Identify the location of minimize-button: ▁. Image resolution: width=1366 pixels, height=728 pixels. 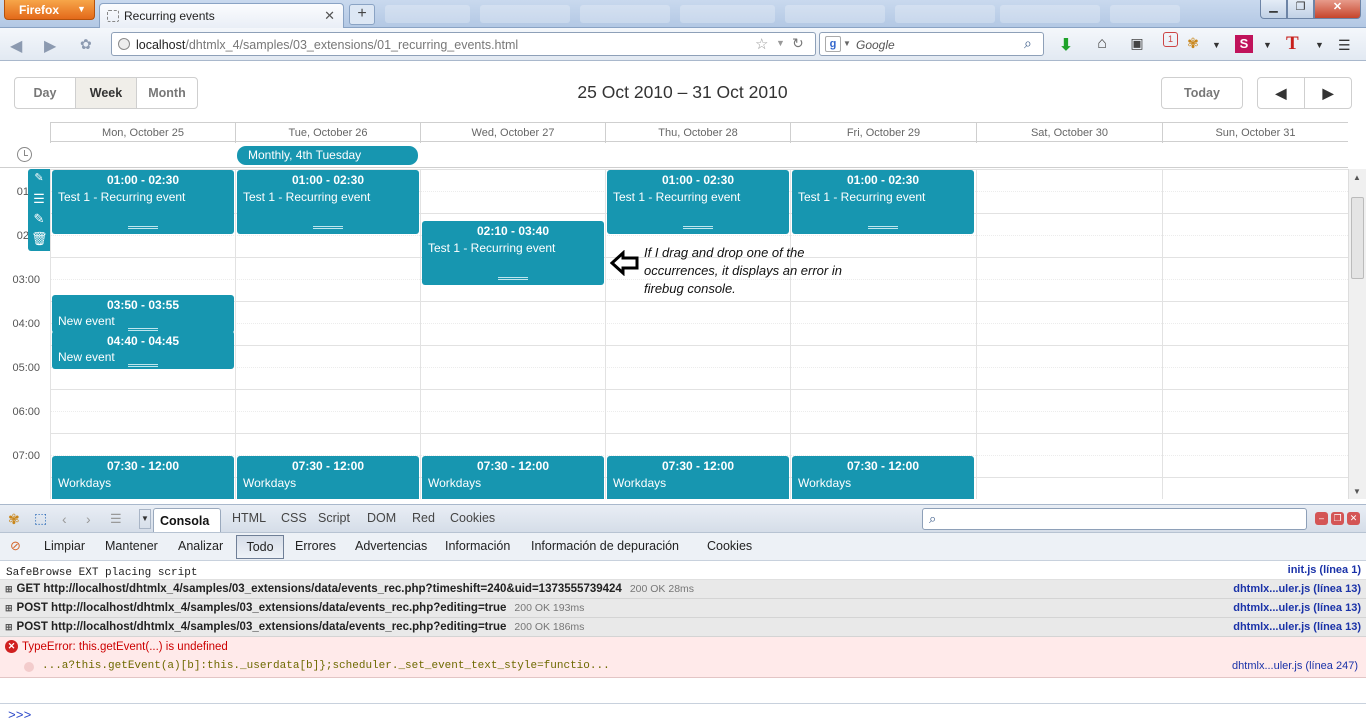
(1273, 9).